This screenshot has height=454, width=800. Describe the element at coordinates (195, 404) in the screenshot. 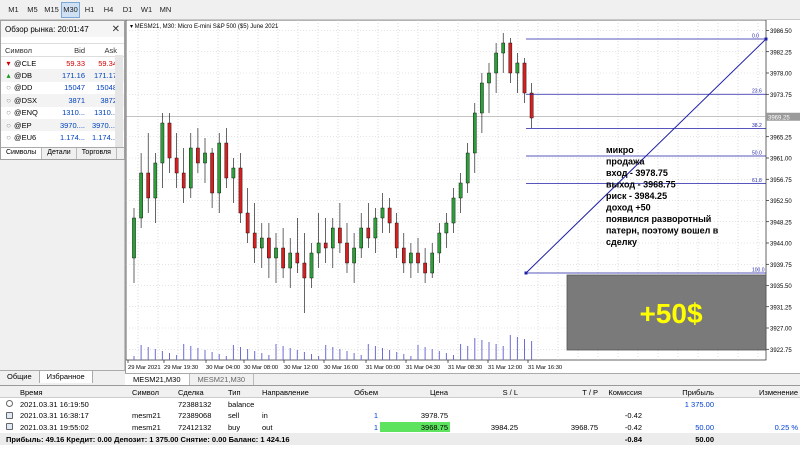

I see `terminal-cell: 72388132` at that location.